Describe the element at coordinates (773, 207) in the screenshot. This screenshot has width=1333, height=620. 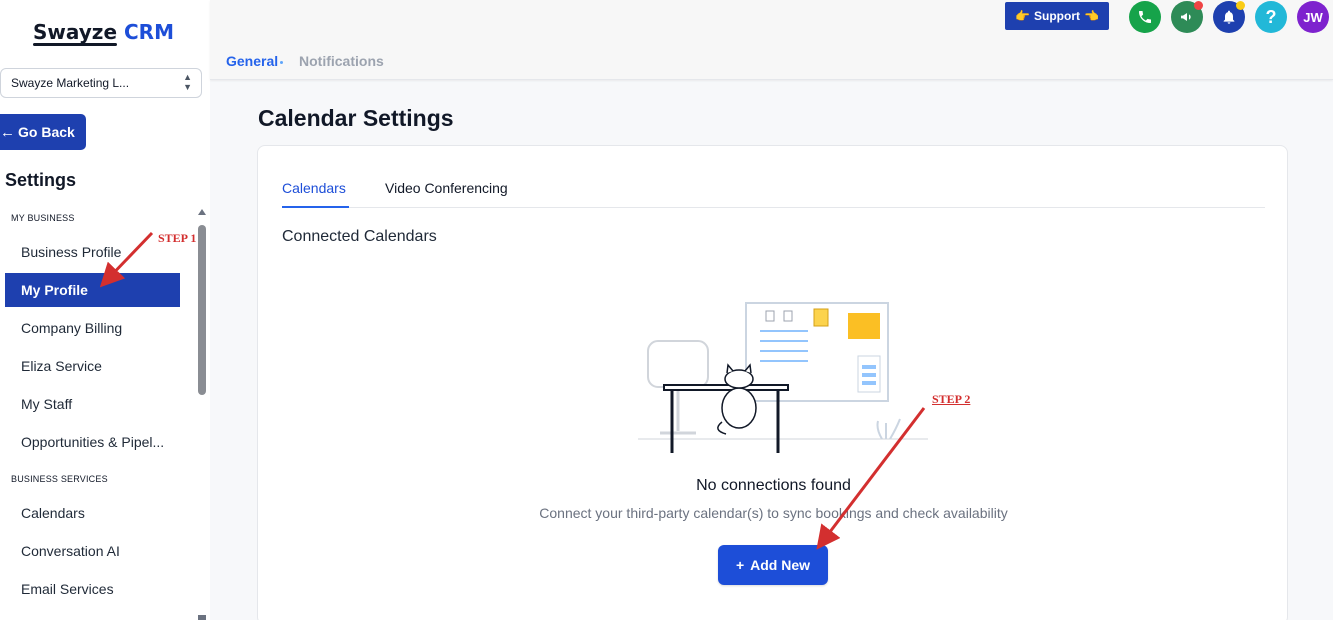
I see `tabs-divider` at that location.